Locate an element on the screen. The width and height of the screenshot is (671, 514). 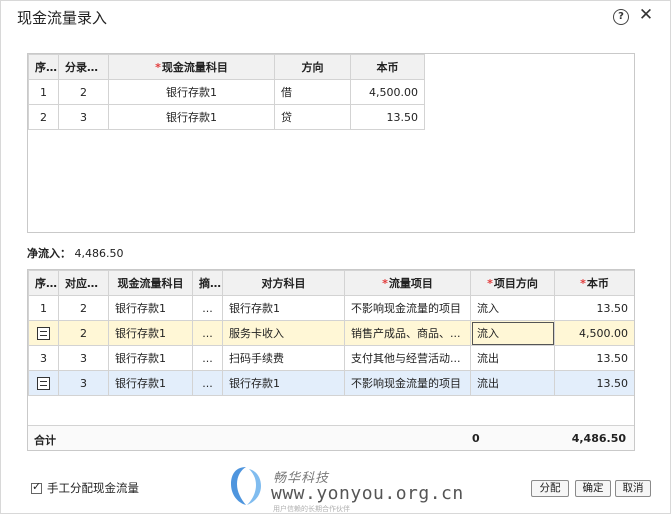
net-inflow-label: 净流入： is located at coordinates (49, 253).